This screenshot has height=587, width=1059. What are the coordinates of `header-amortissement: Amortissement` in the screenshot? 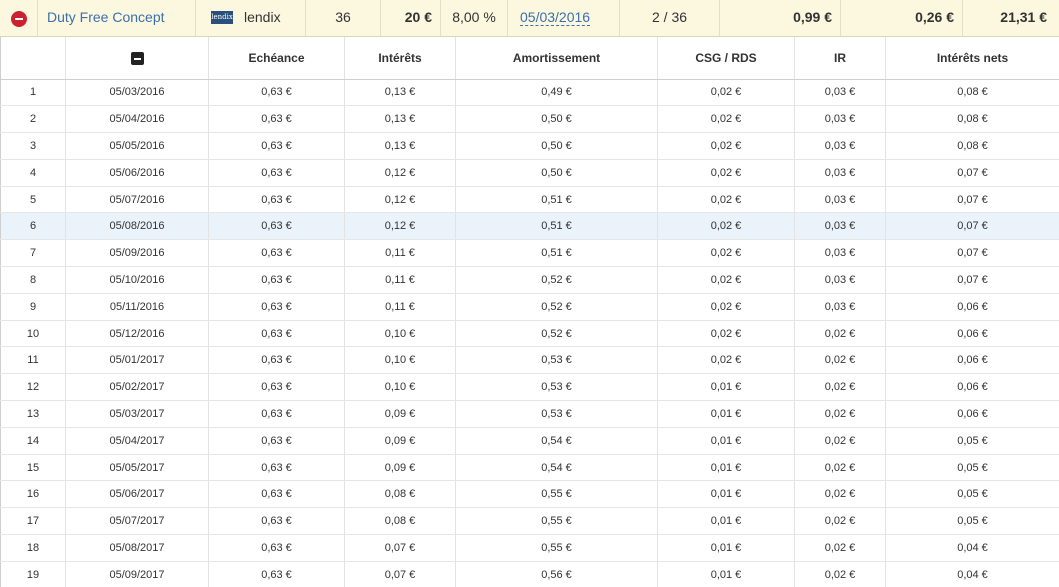 It's located at (556, 58).